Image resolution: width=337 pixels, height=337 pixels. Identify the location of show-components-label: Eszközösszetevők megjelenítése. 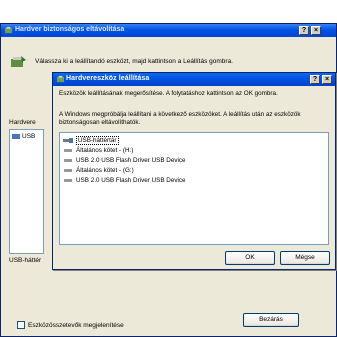
(76, 325).